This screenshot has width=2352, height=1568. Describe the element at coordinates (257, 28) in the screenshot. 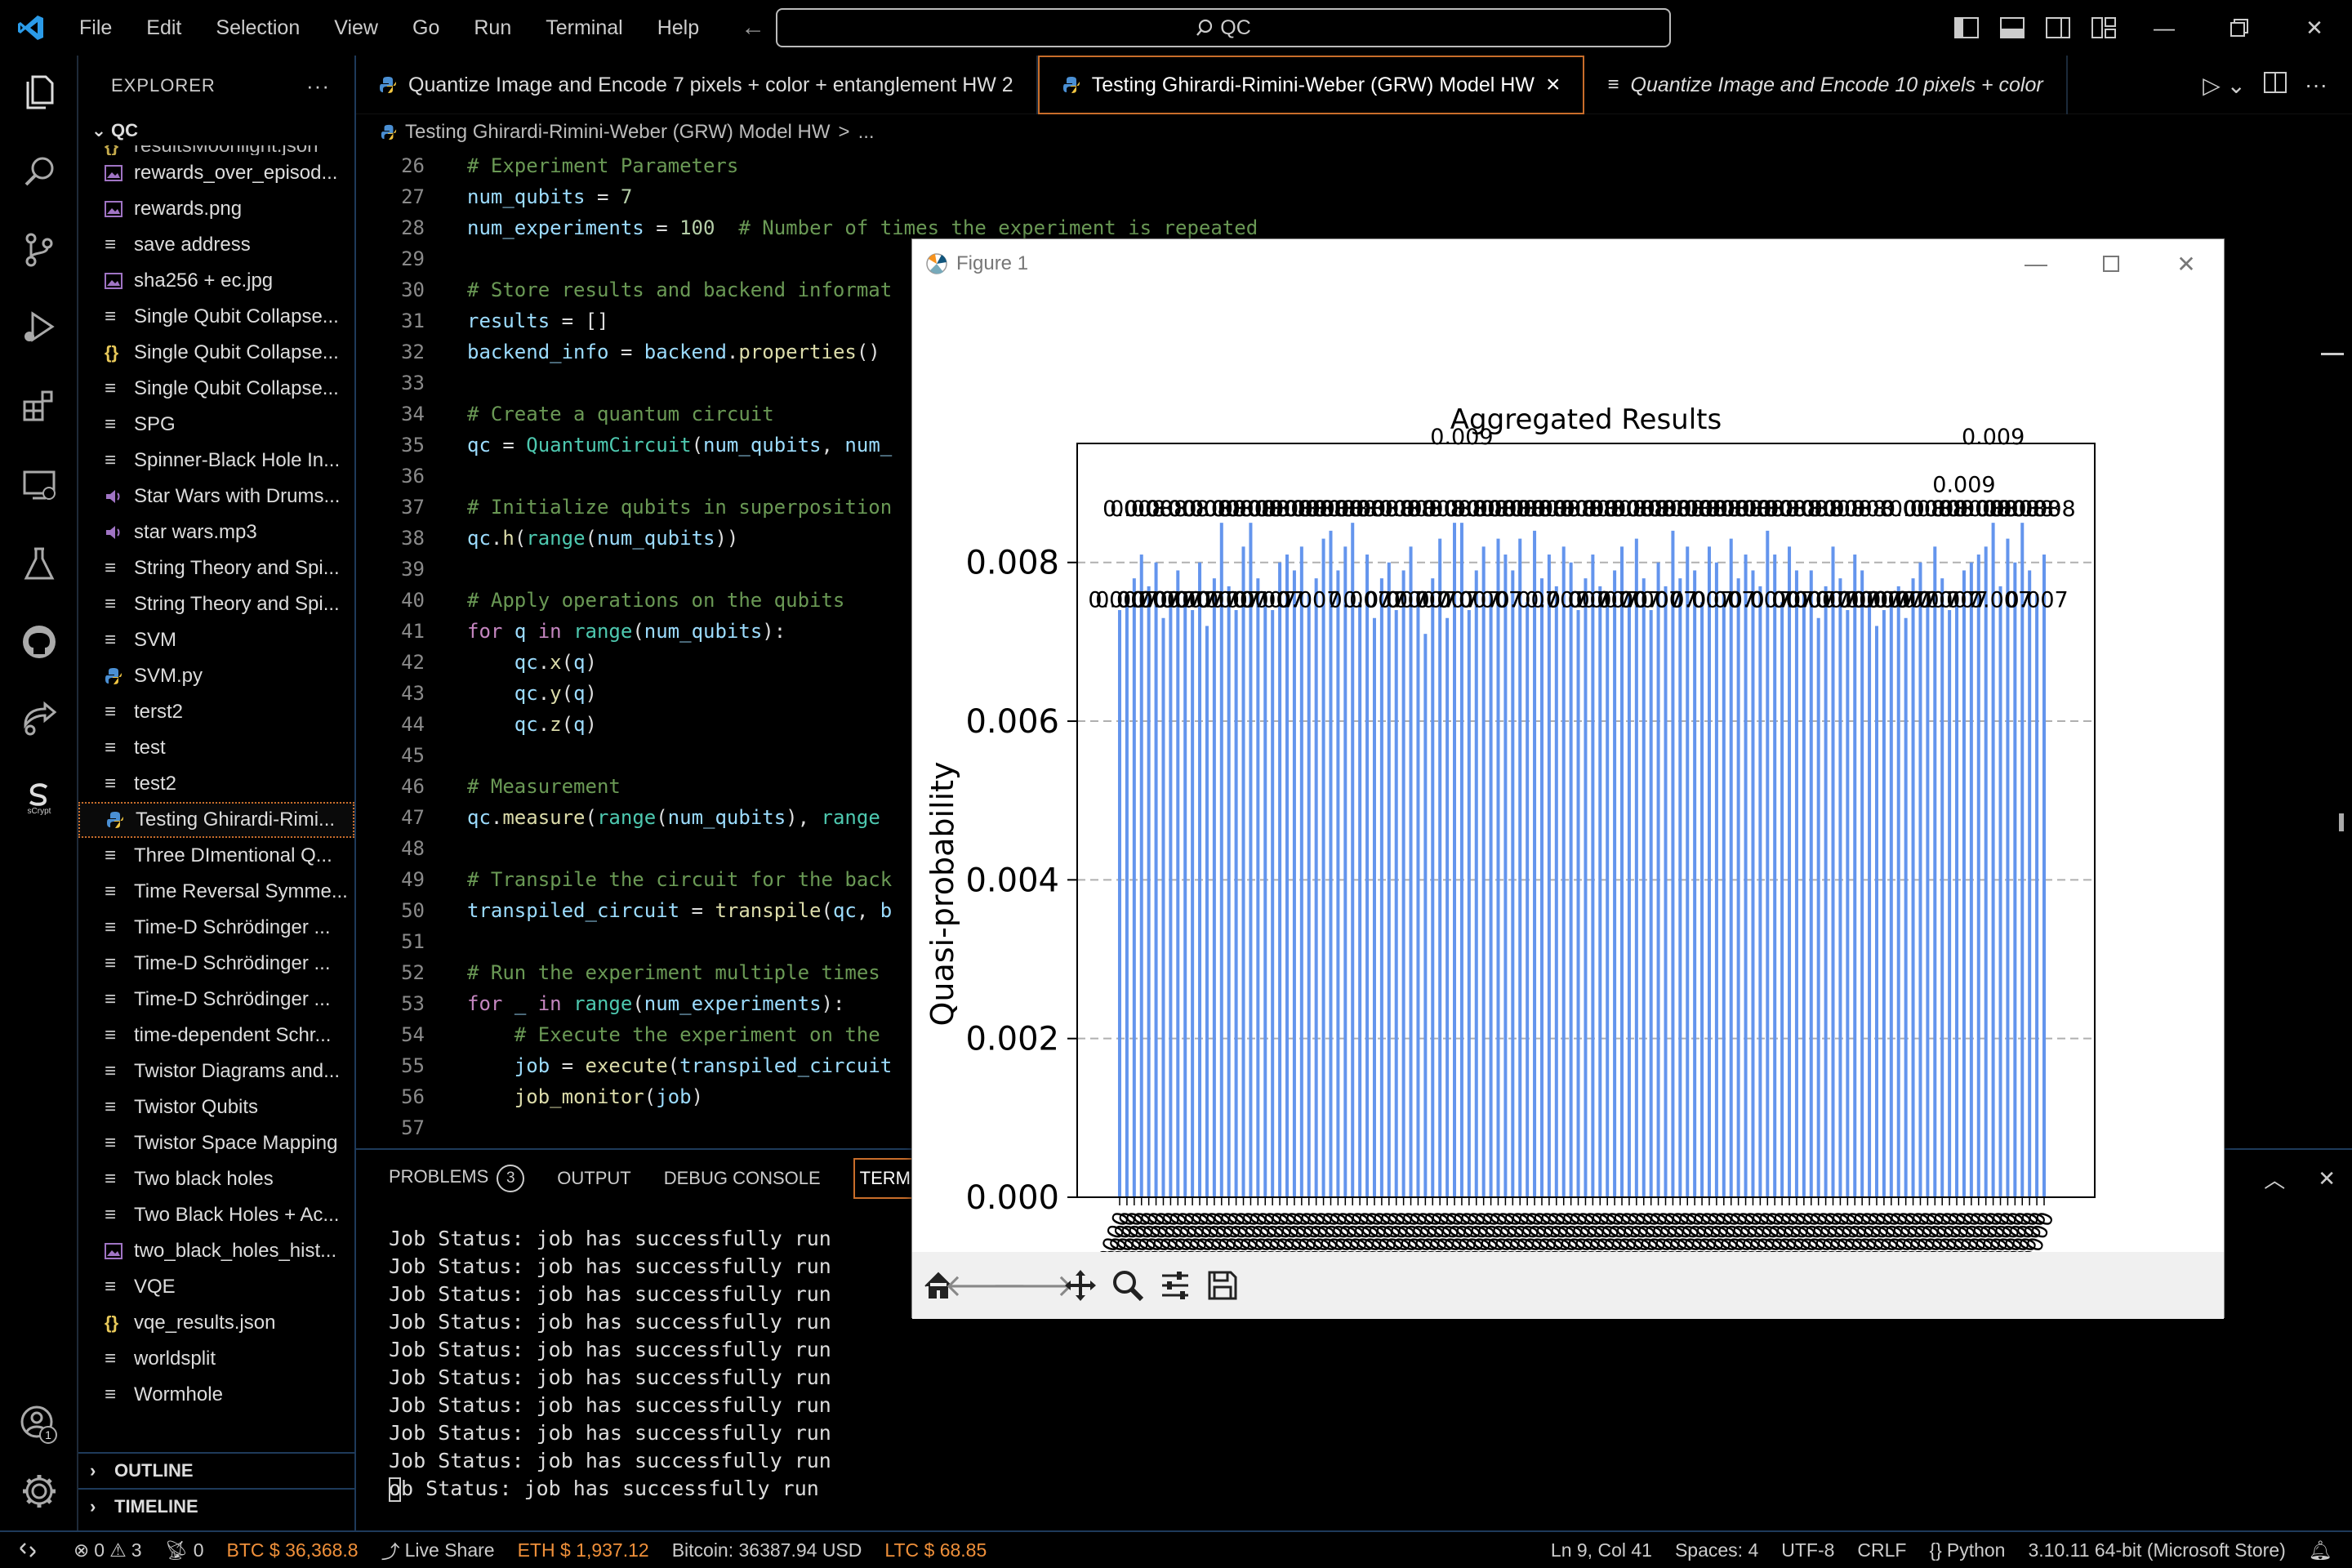

I see `menu-selection: Selection` at that location.